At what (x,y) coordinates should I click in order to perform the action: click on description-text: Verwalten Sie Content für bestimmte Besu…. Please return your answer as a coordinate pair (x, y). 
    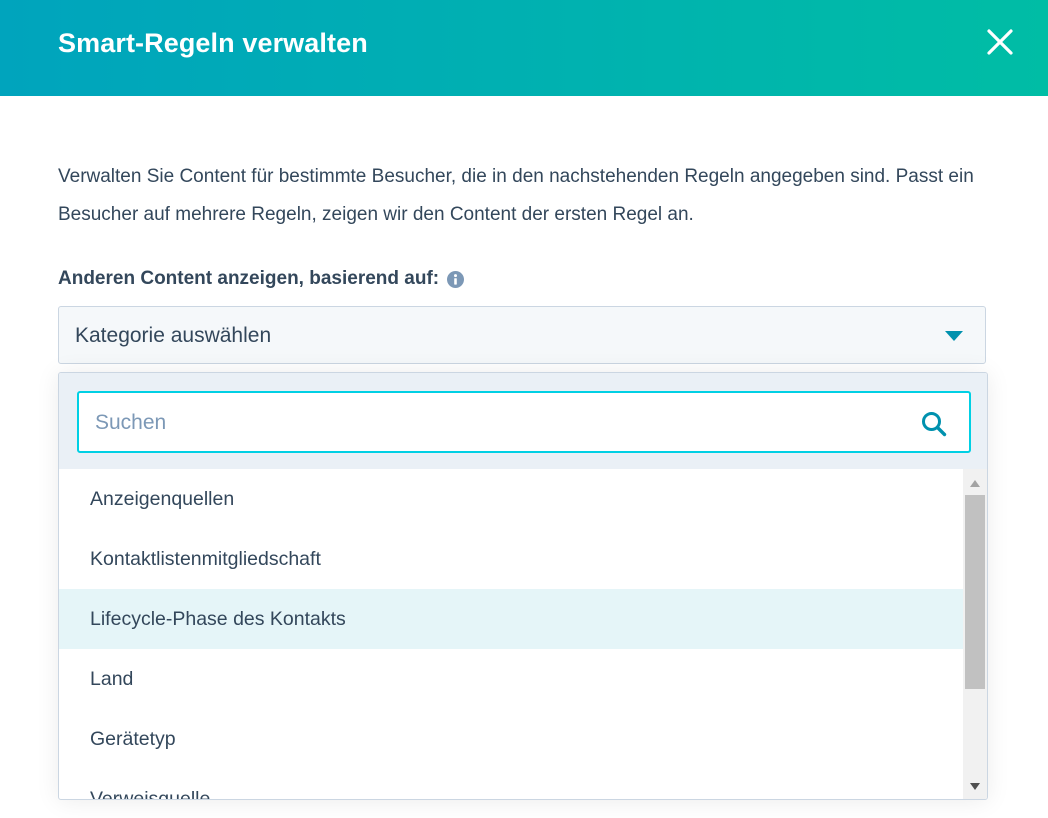
    Looking at the image, I should click on (516, 195).